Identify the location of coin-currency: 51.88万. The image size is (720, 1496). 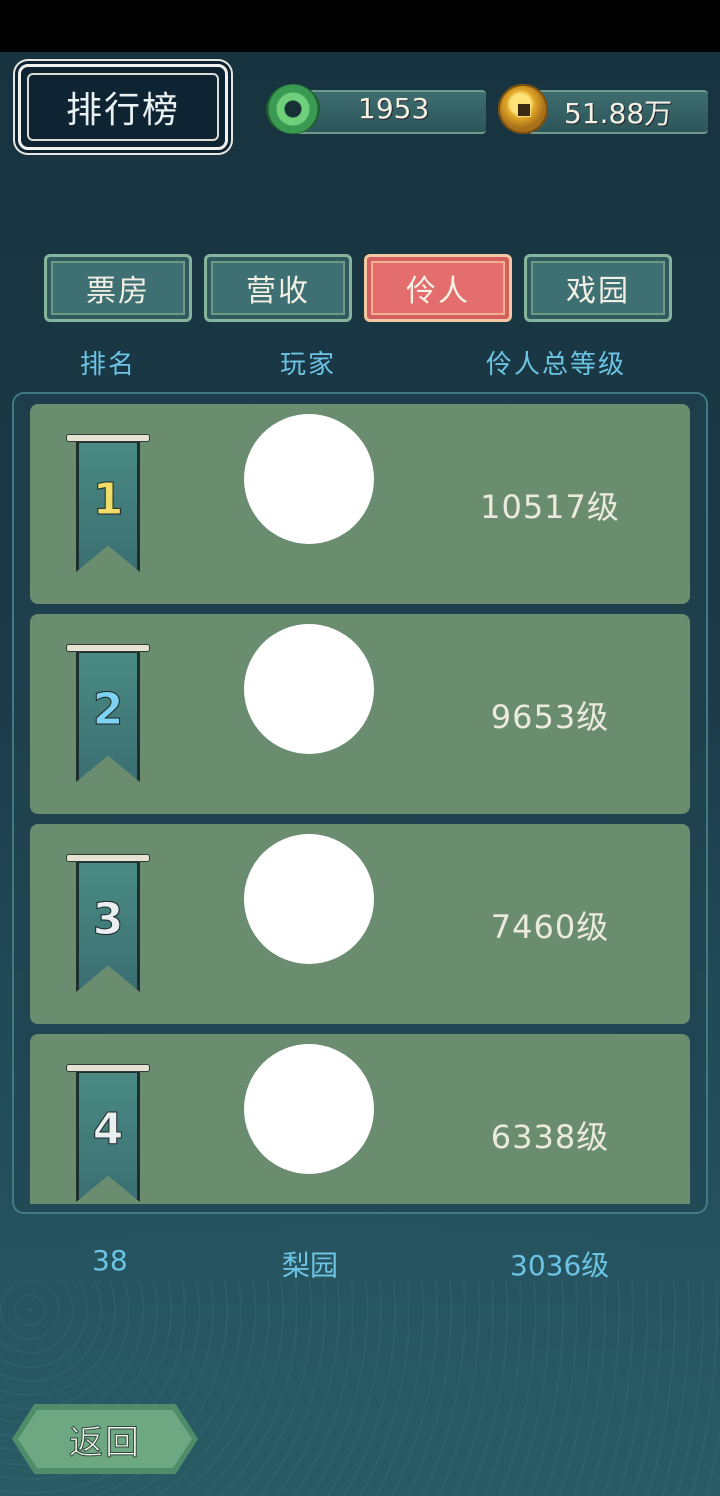
(603, 109).